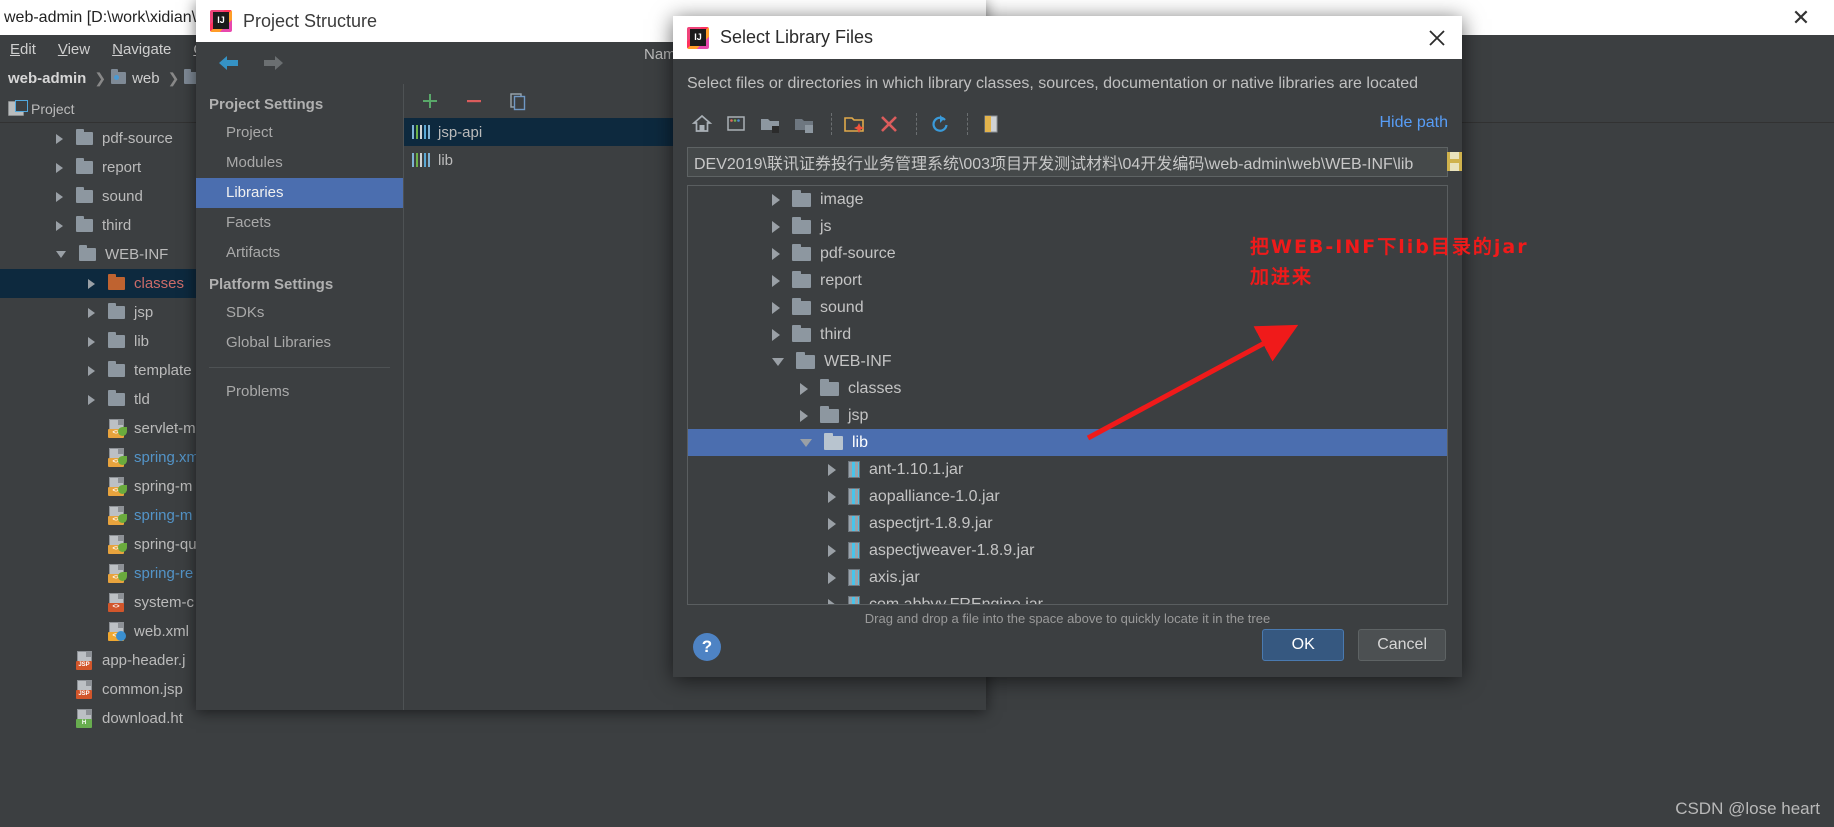 This screenshot has width=1834, height=827. I want to click on file-tree-label: WEB-INF, so click(858, 361).